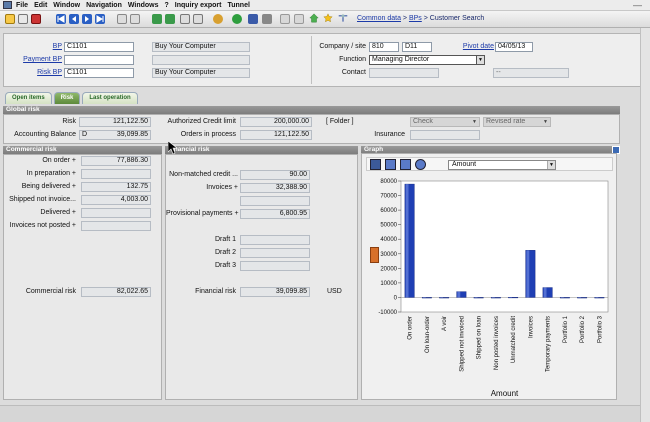 The height and width of the screenshot is (422, 650). I want to click on pivot-date-label: Pivot date, so click(476, 46).